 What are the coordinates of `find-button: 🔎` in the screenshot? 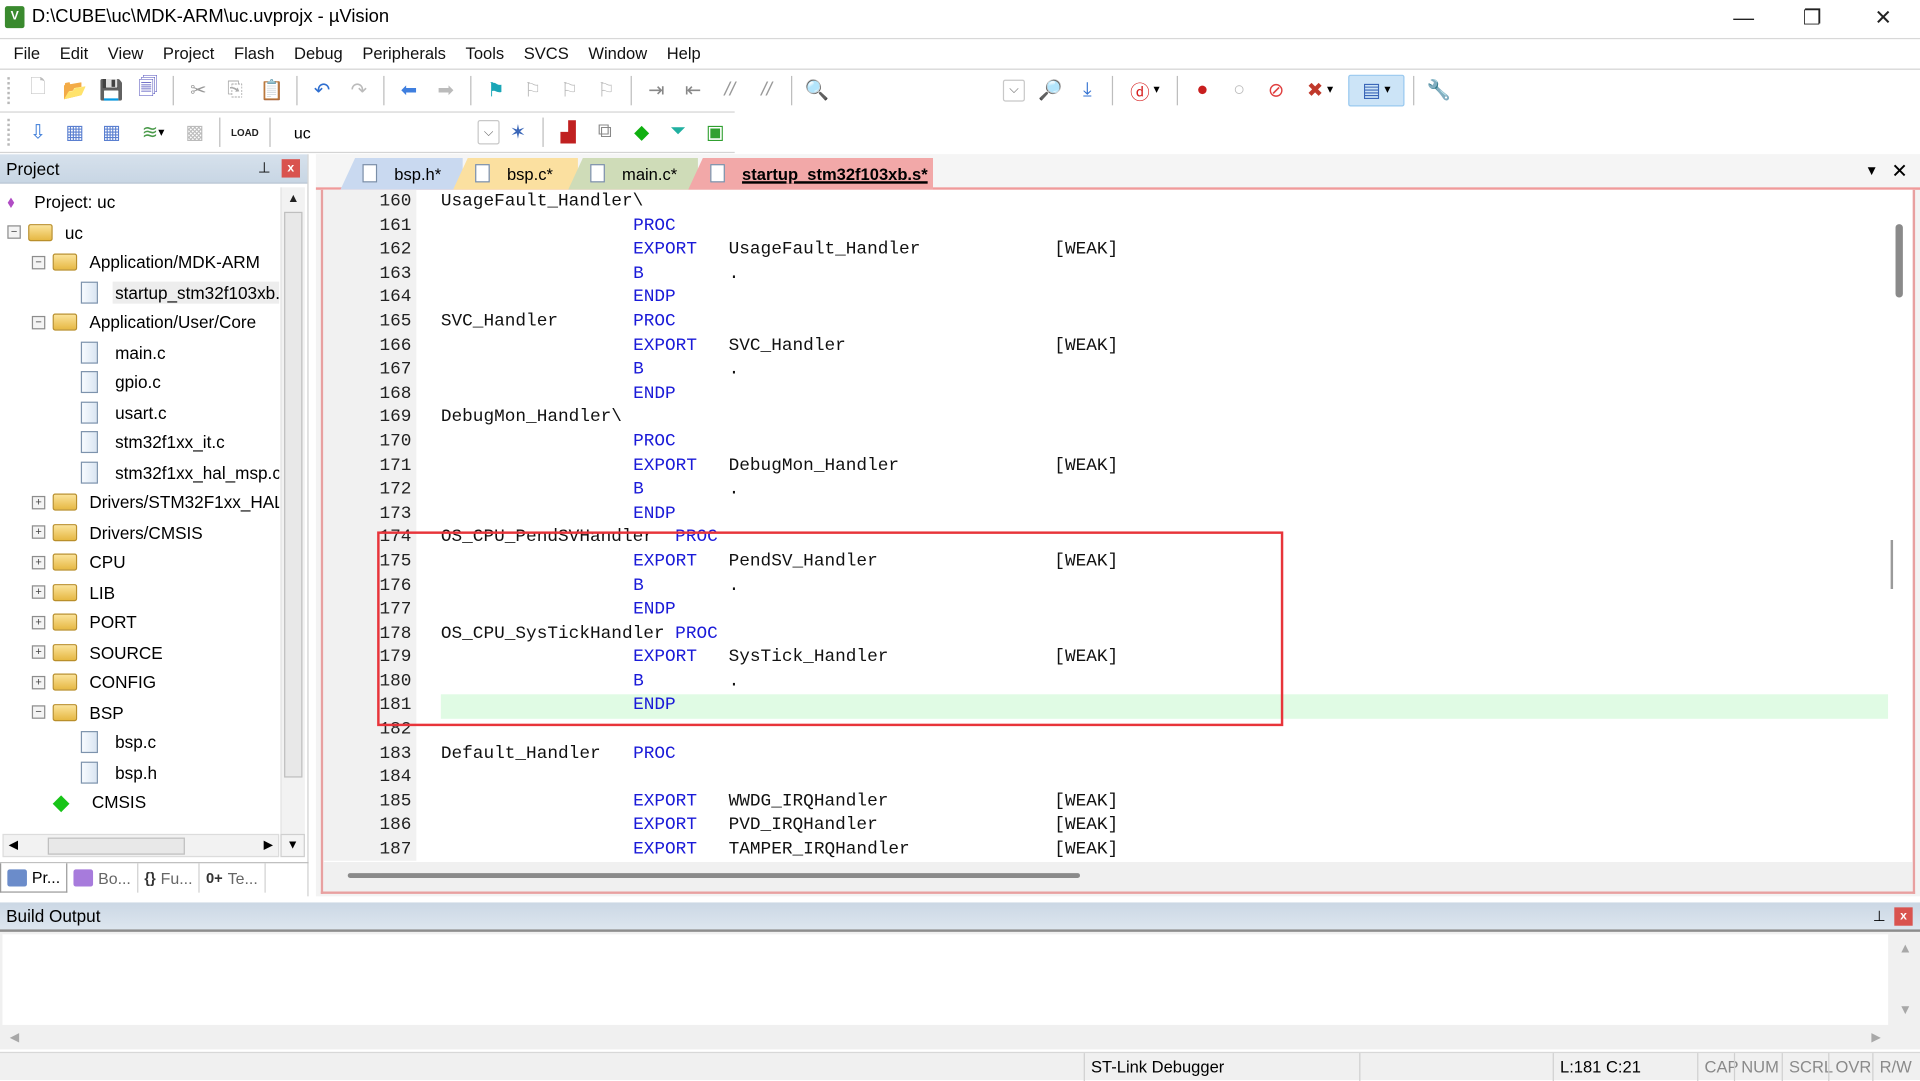 It's located at (1051, 90).